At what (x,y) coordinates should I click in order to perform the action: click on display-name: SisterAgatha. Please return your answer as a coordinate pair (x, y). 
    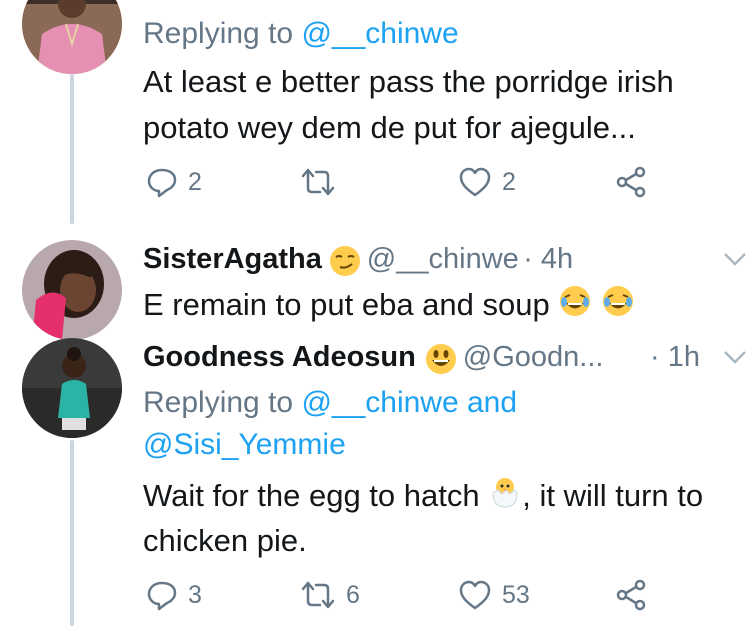
    Looking at the image, I should click on (232, 259).